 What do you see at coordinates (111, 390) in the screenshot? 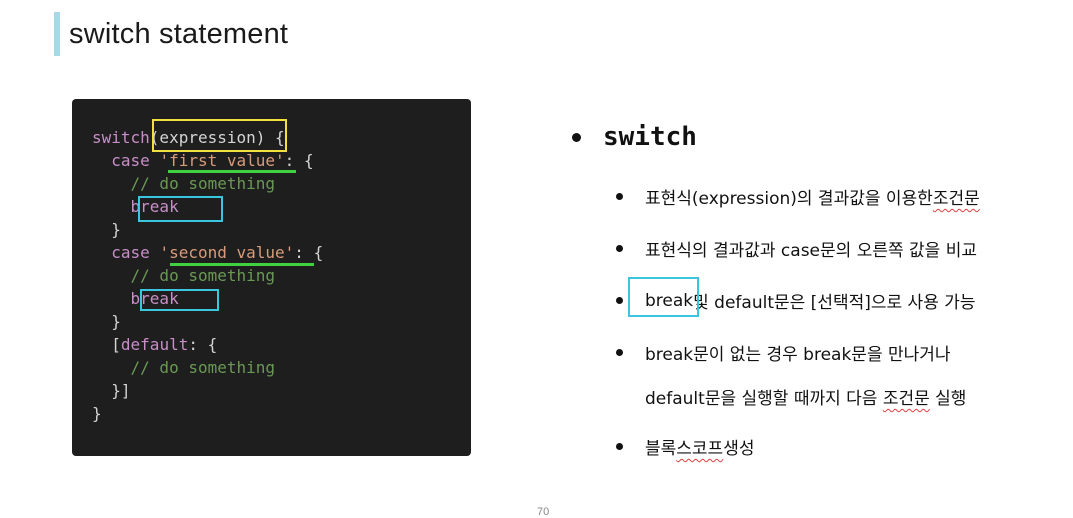
I see `code-punct: }]` at bounding box center [111, 390].